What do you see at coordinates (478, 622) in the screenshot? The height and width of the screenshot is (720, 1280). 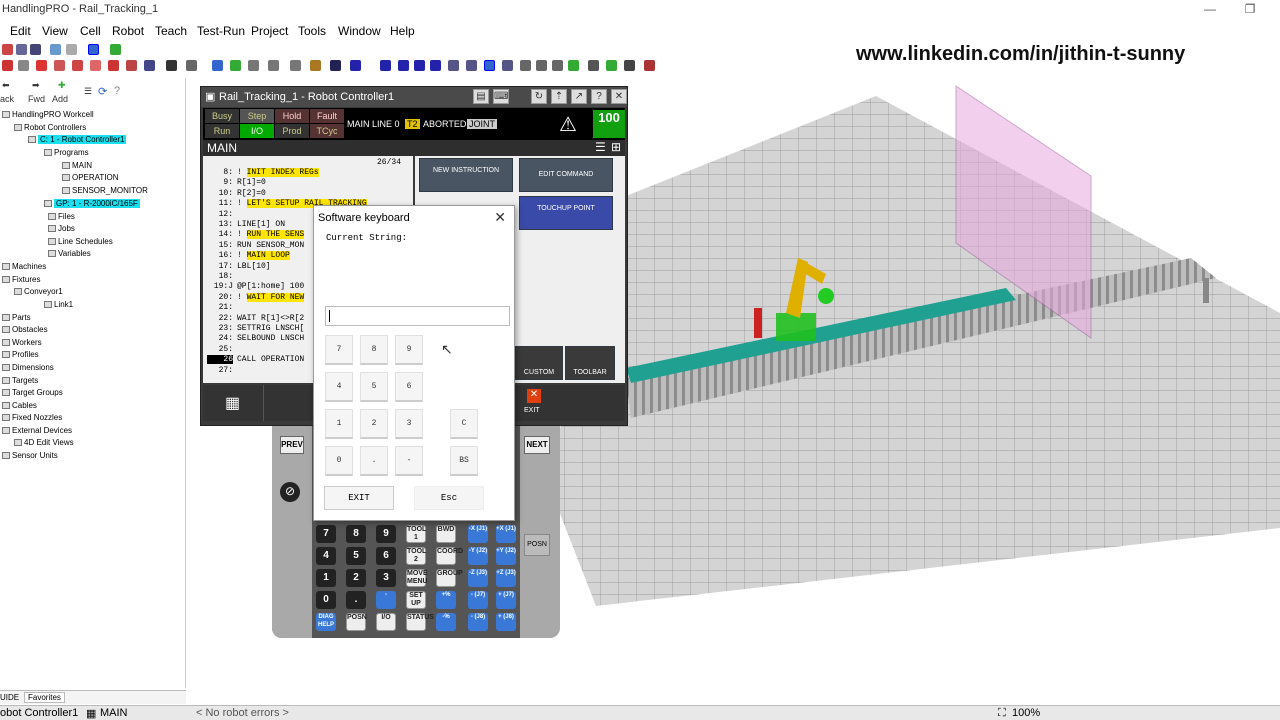 I see `pendant-key: - (J8)` at bounding box center [478, 622].